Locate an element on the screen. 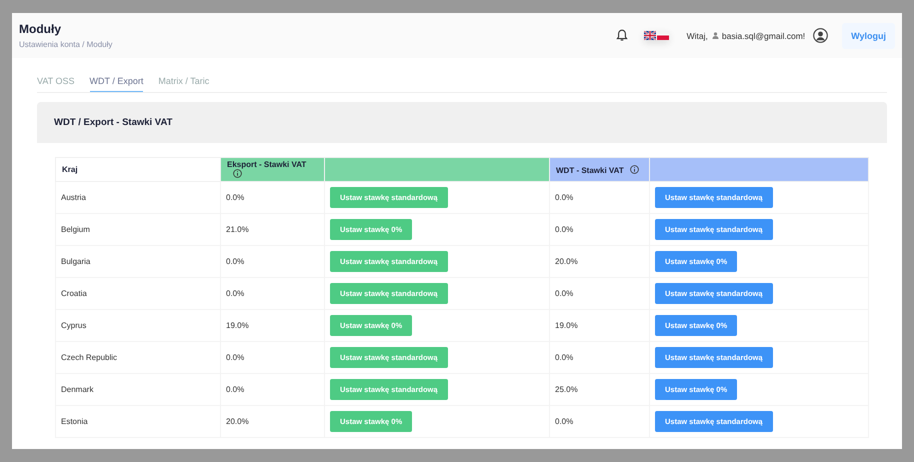 This screenshot has width=914, height=462. table-cell: 21.0% is located at coordinates (272, 230).